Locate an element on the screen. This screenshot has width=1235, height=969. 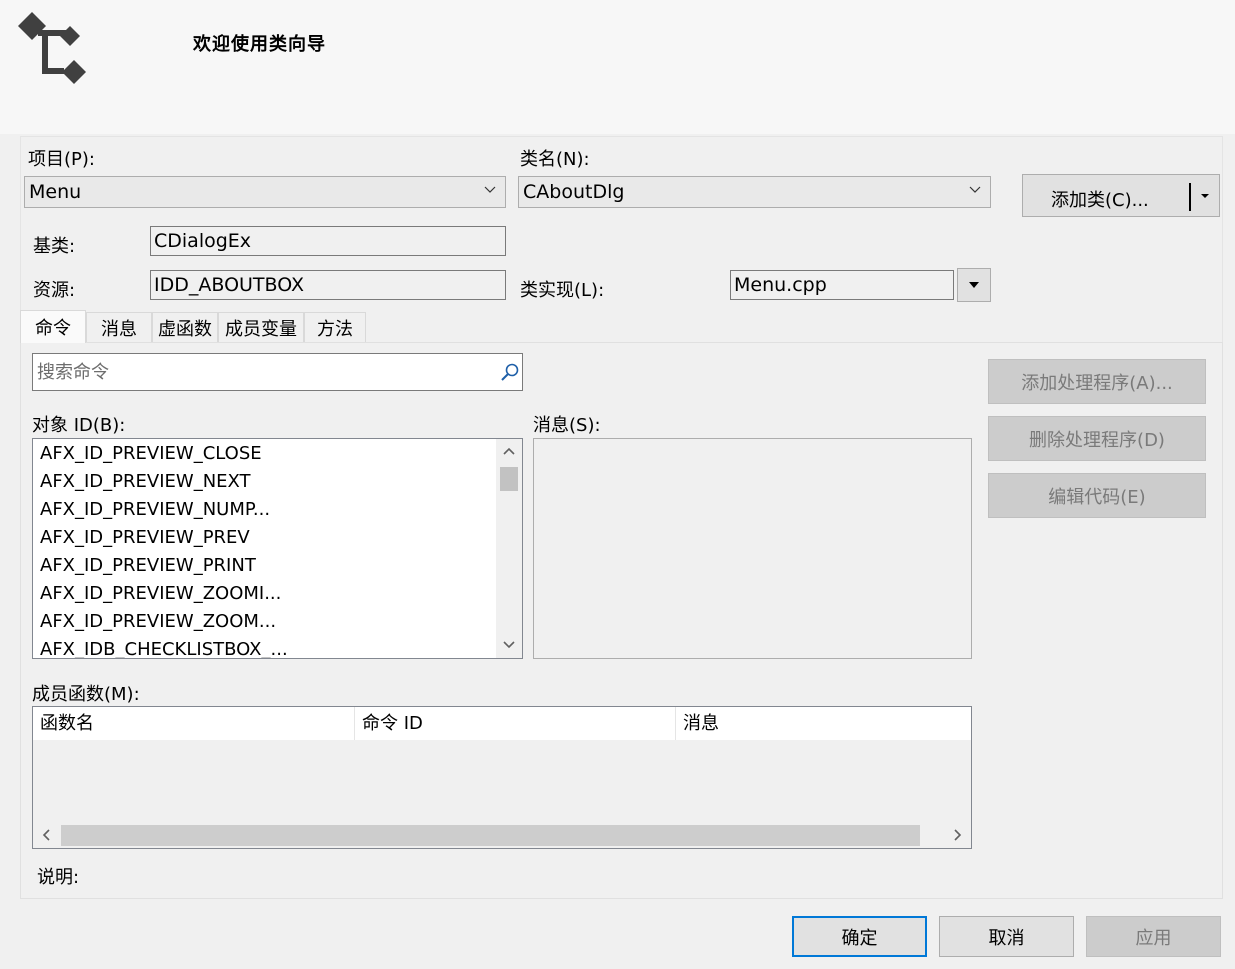
base-class-value: CDialogEx is located at coordinates (203, 241).